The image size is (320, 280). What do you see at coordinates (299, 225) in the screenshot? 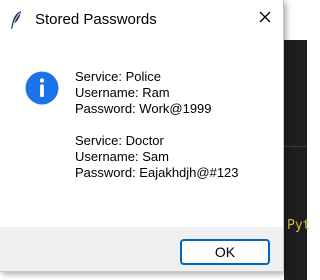
I see `background-editor-text: Pyt` at bounding box center [299, 225].